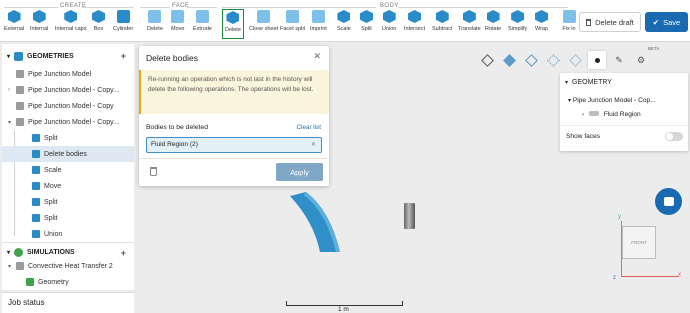 The height and width of the screenshot is (313, 690). What do you see at coordinates (68, 106) in the screenshot?
I see `tree-item-geometry: Pipe Junction Model - Copy` at bounding box center [68, 106].